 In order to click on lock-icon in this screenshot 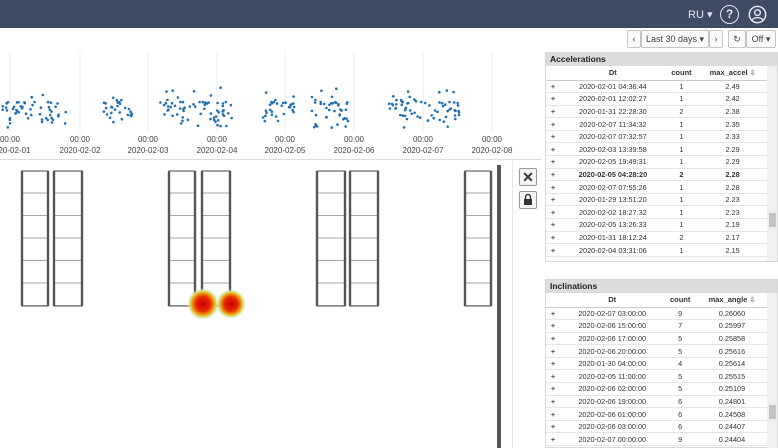, I will do `click(528, 200)`.